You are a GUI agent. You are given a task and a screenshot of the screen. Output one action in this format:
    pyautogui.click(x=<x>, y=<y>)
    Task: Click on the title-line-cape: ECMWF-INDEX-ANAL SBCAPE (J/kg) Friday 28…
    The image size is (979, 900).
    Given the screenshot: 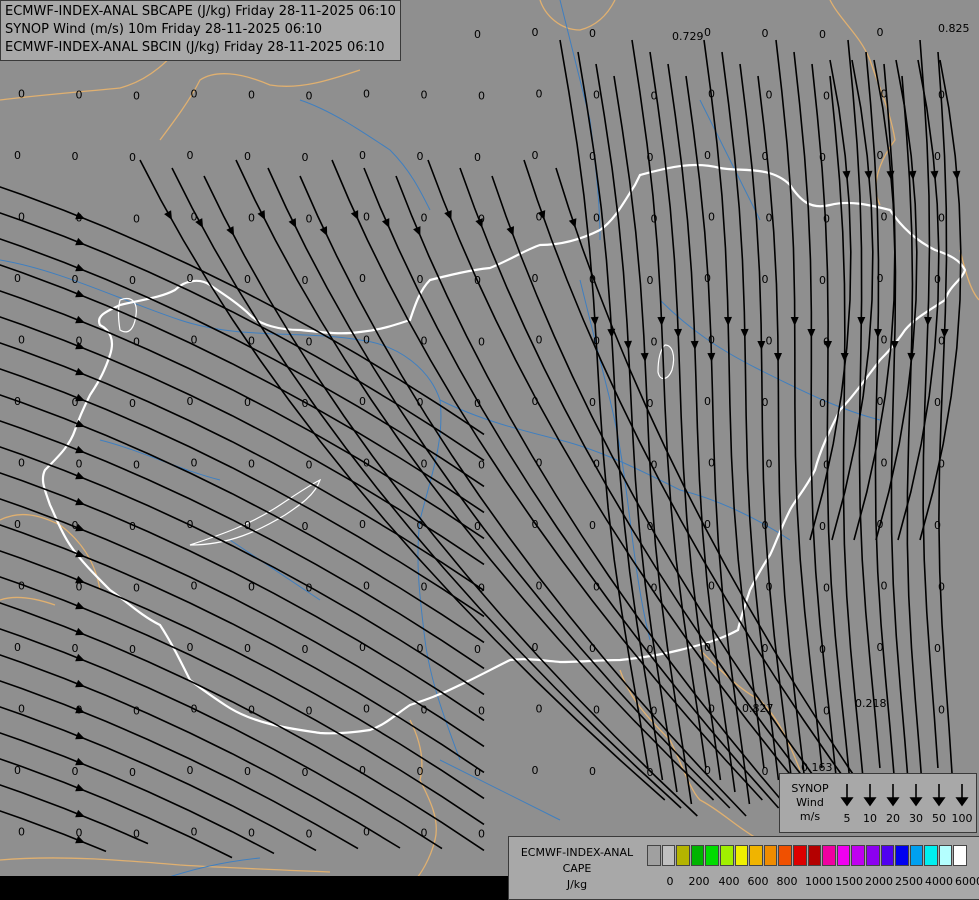 What is the action you would take?
    pyautogui.click(x=200, y=11)
    